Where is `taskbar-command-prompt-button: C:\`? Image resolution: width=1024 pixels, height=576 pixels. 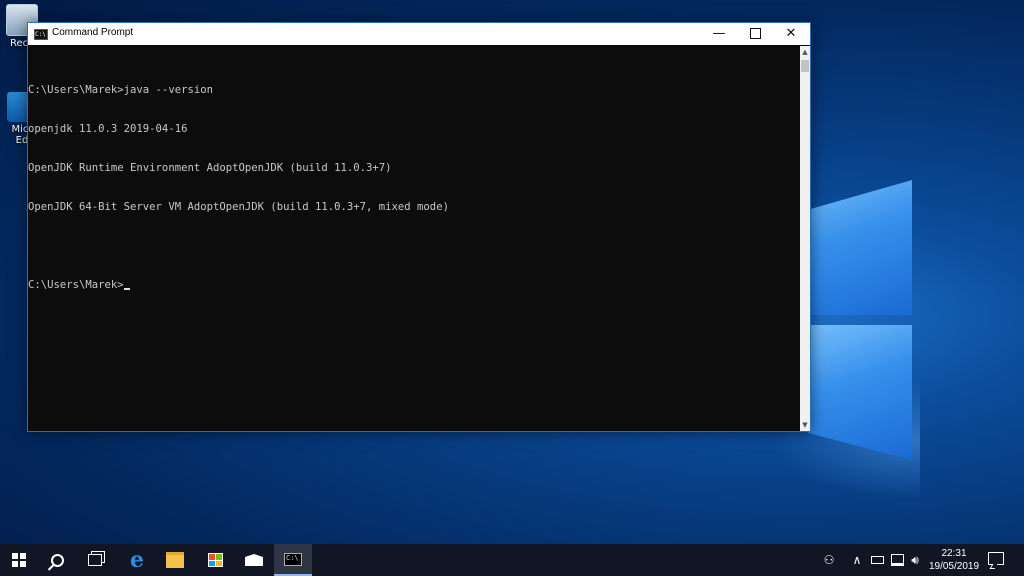 taskbar-command-prompt-button: C:\ is located at coordinates (293, 560).